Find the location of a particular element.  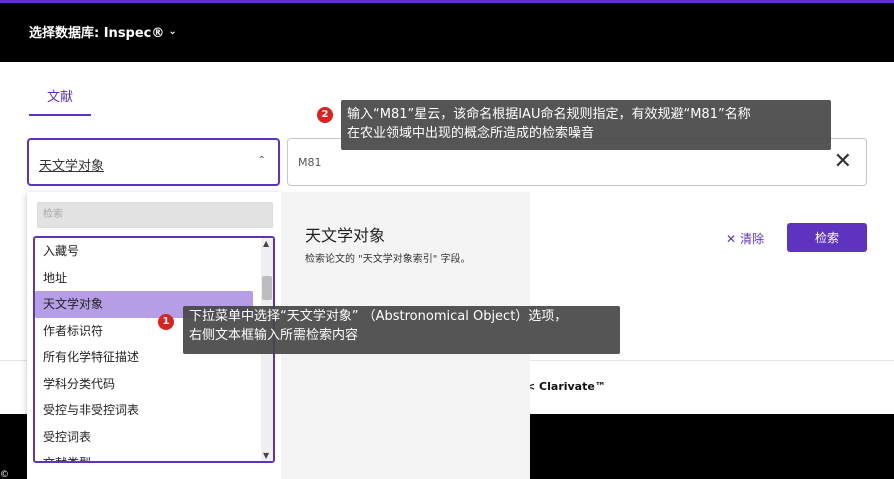

search-button: 检索 is located at coordinates (827, 237).